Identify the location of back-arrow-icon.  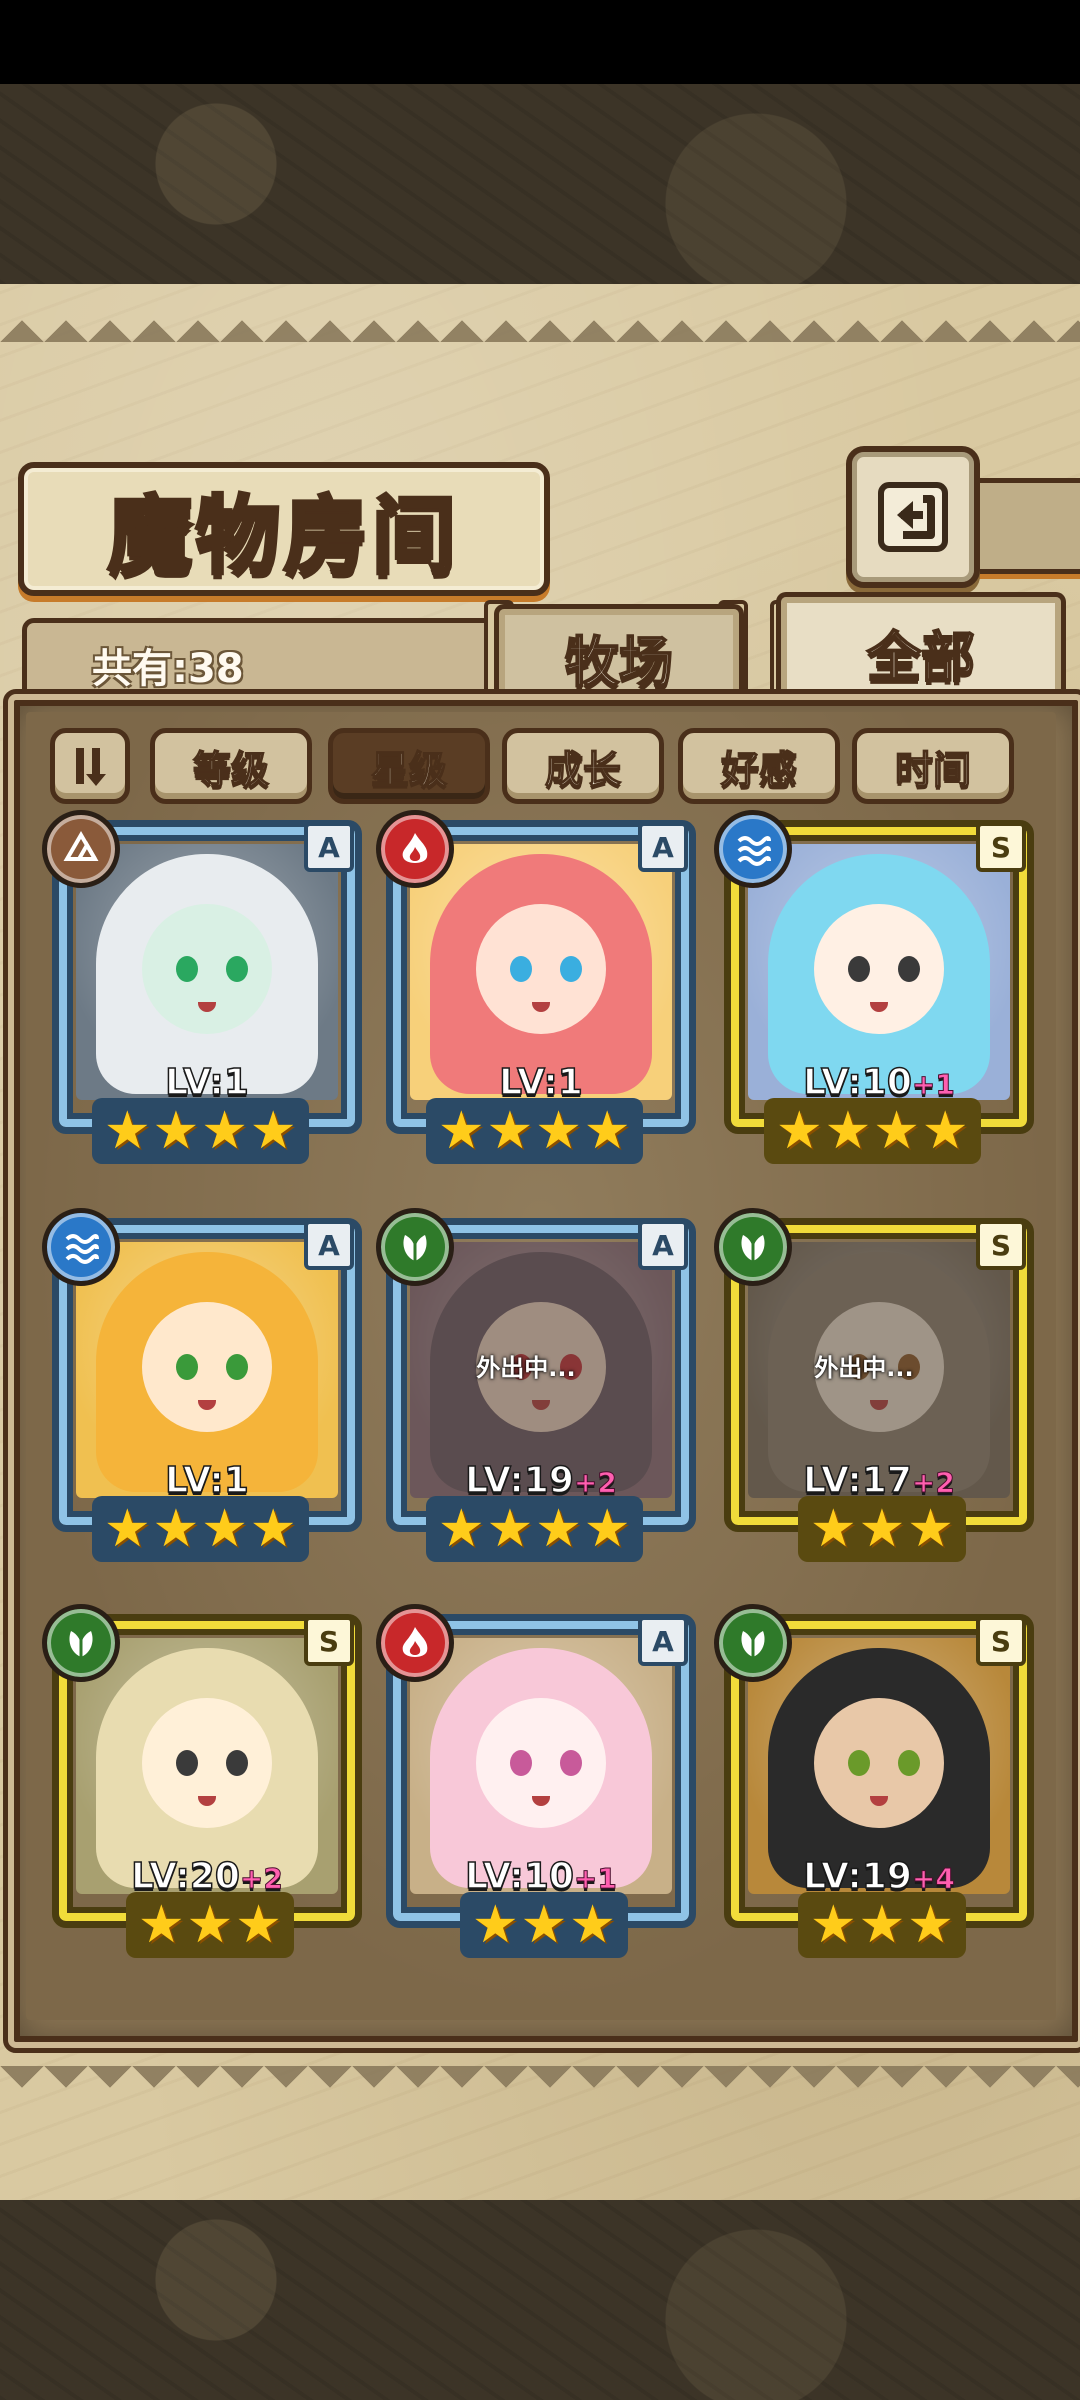
(913, 517).